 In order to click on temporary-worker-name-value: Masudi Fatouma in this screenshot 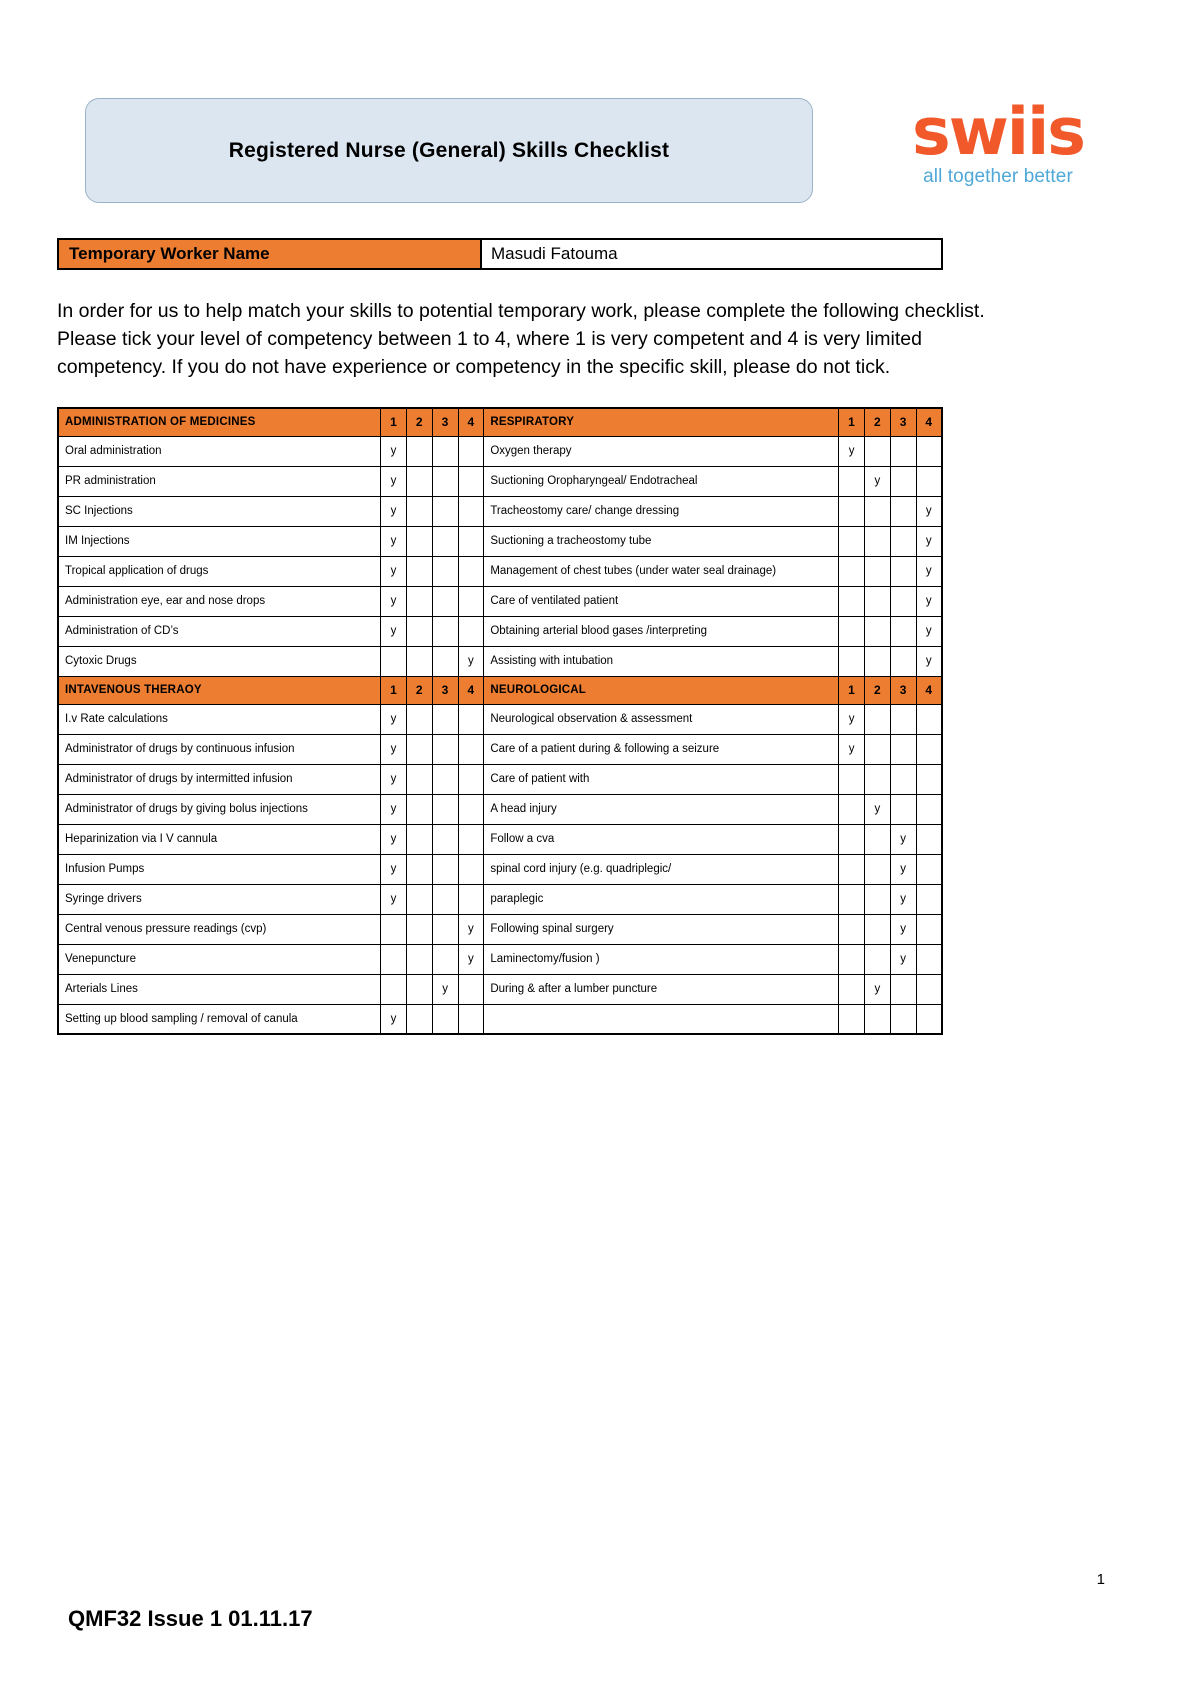, I will do `click(711, 254)`.